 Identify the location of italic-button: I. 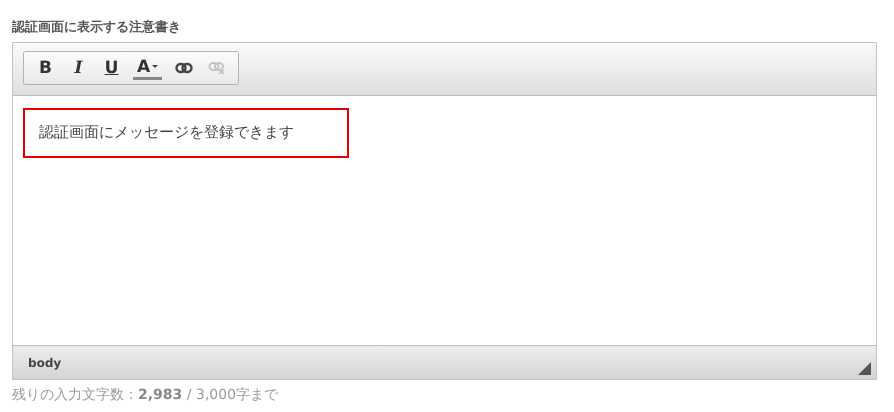
(78, 68).